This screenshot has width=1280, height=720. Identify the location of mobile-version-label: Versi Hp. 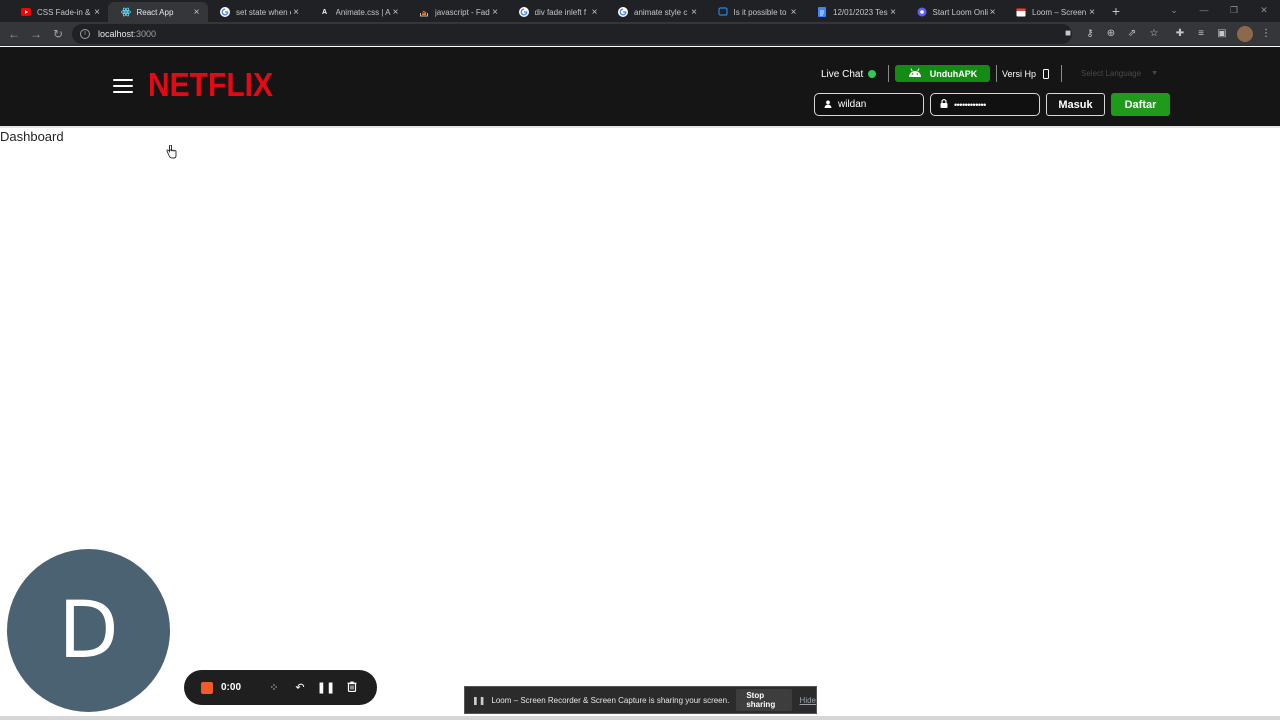
(1019, 74).